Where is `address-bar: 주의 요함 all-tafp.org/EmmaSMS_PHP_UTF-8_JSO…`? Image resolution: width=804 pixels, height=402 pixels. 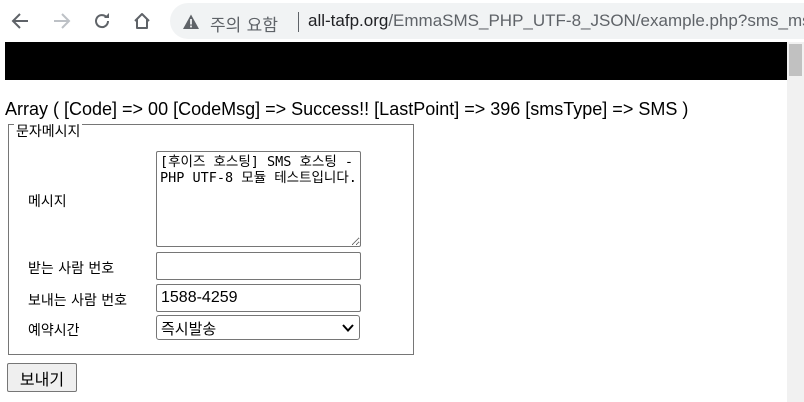
address-bar: 주의 요함 all-tafp.org/EmmaSMS_PHP_UTF-8_JSO… is located at coordinates (487, 21).